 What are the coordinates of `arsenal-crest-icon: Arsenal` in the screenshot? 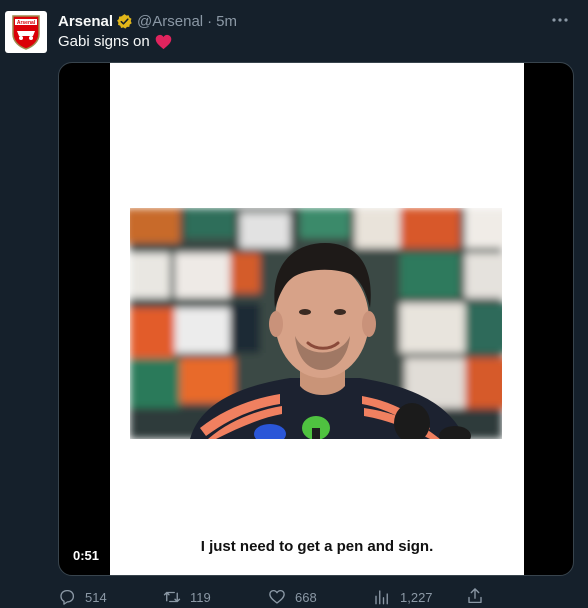 It's located at (26, 32).